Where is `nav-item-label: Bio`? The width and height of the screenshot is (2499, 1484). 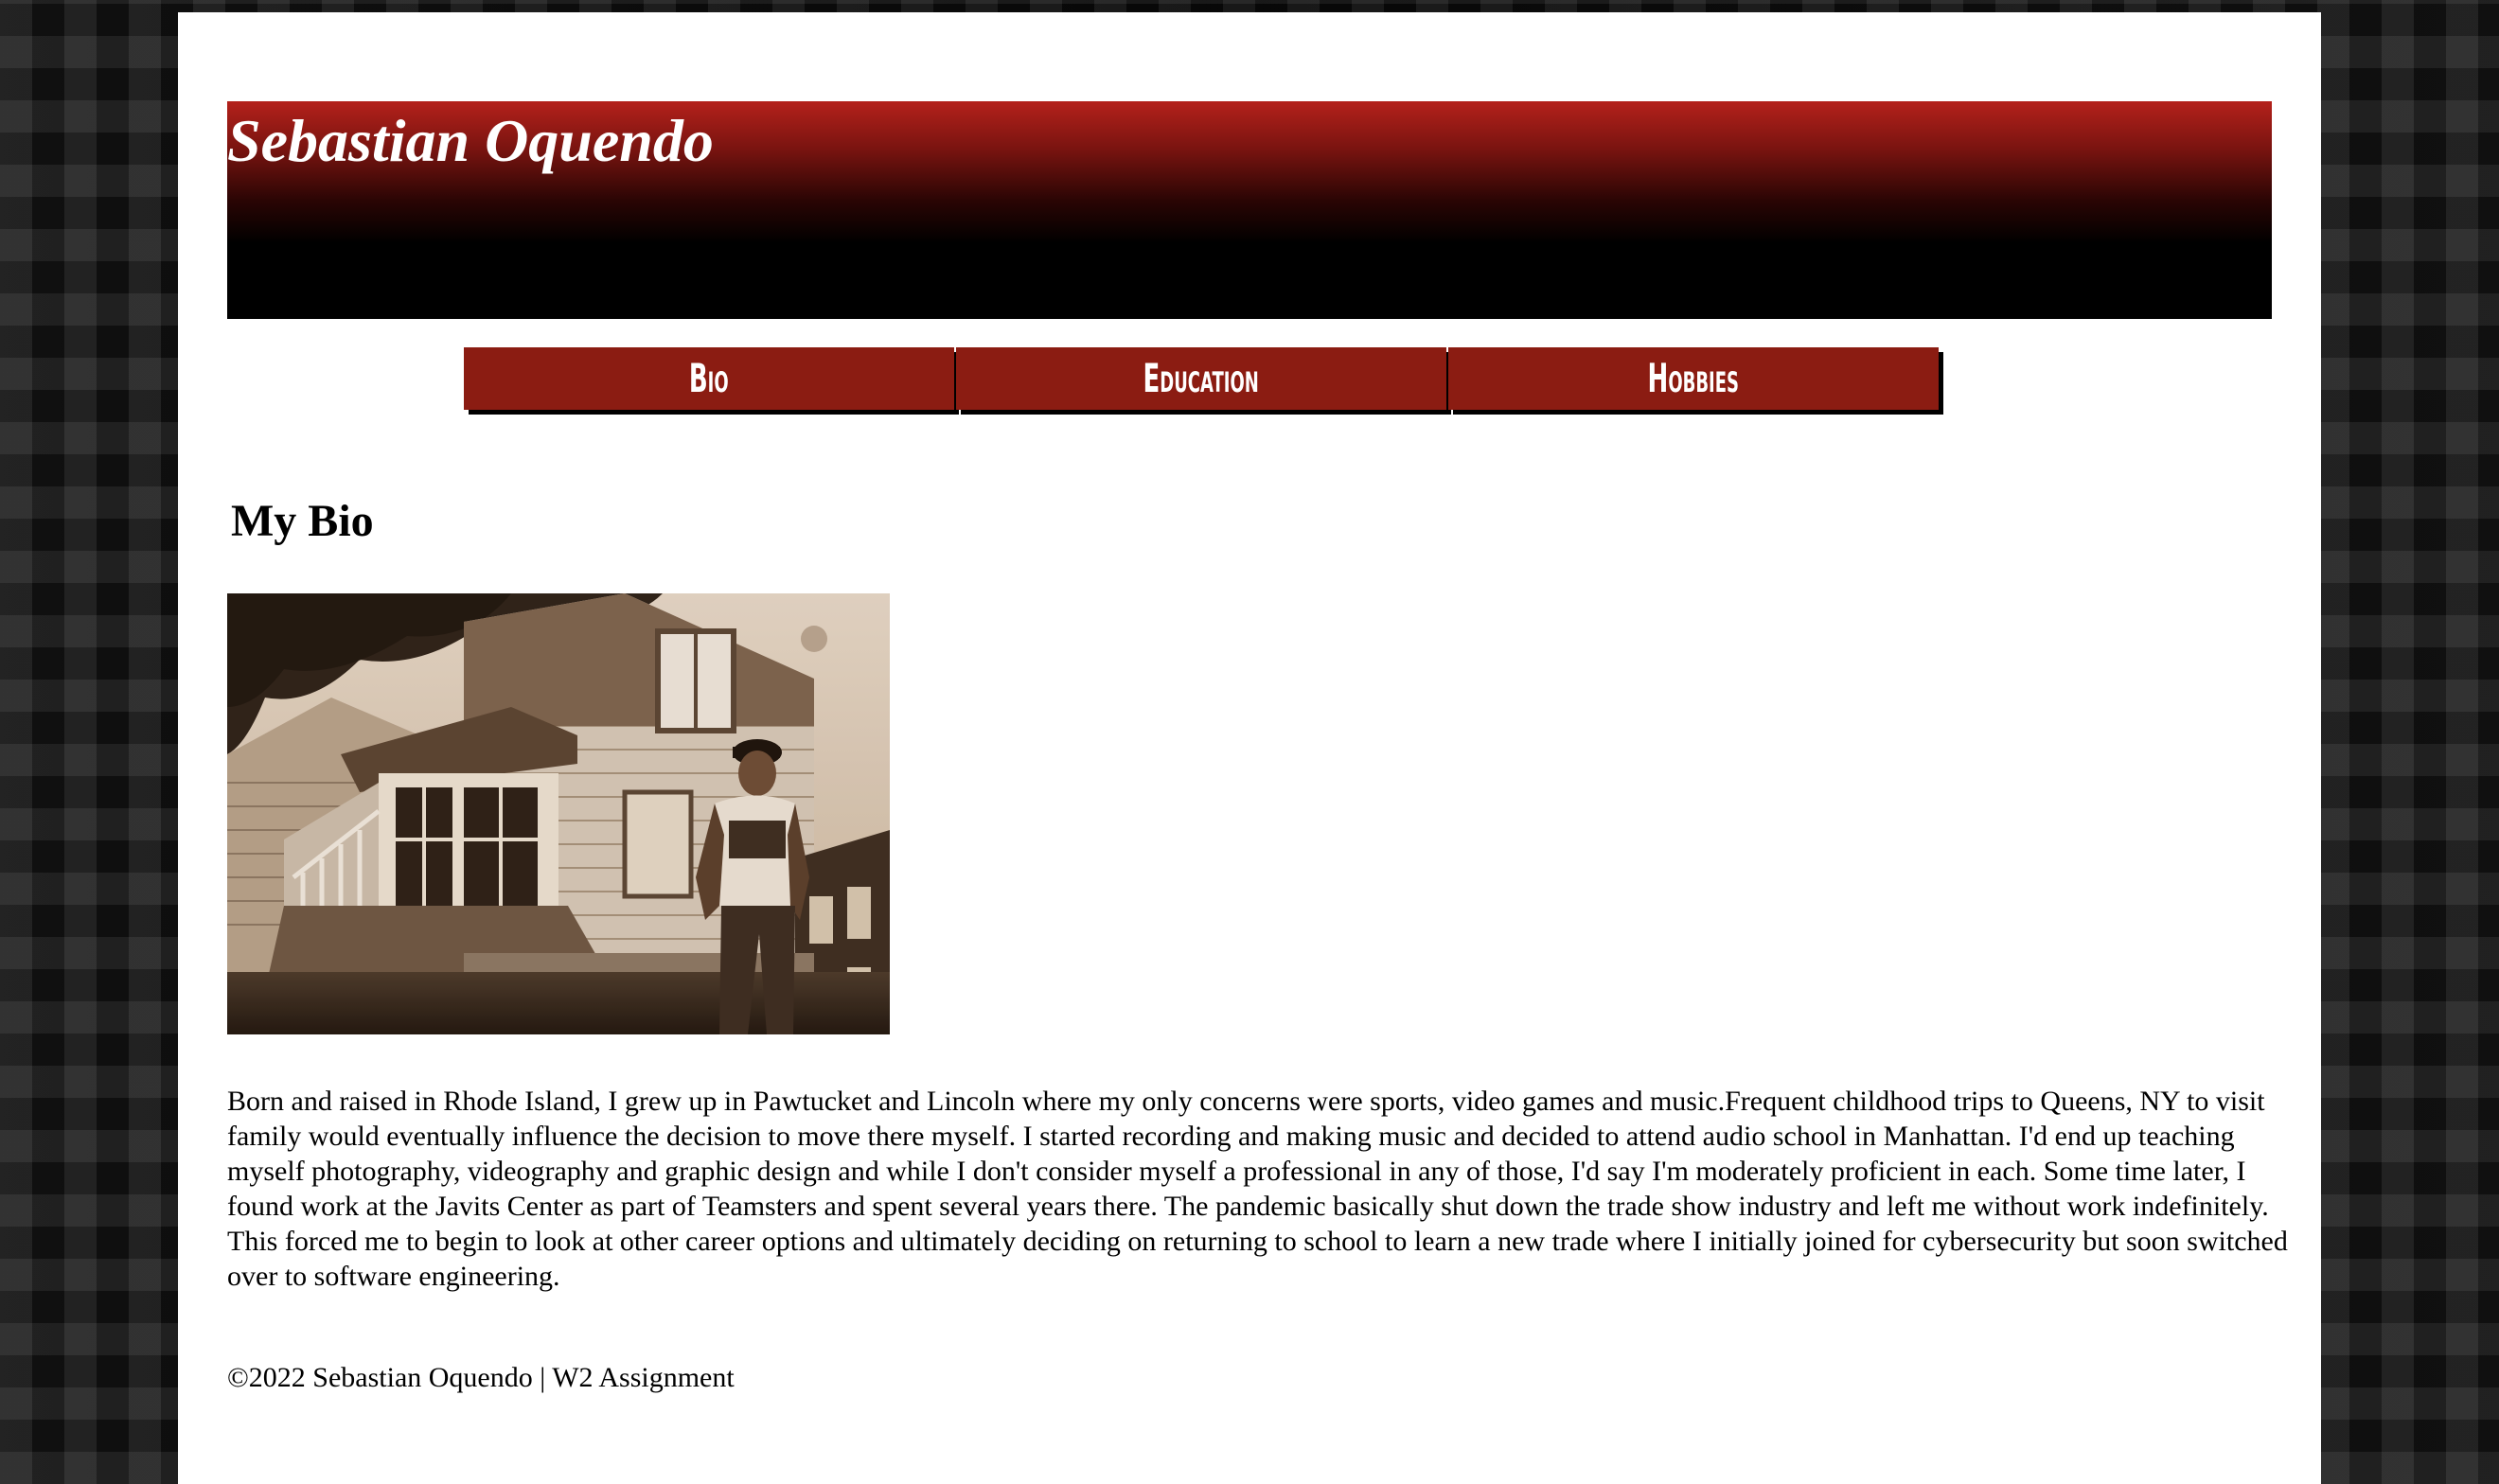 nav-item-label: Bio is located at coordinates (709, 378).